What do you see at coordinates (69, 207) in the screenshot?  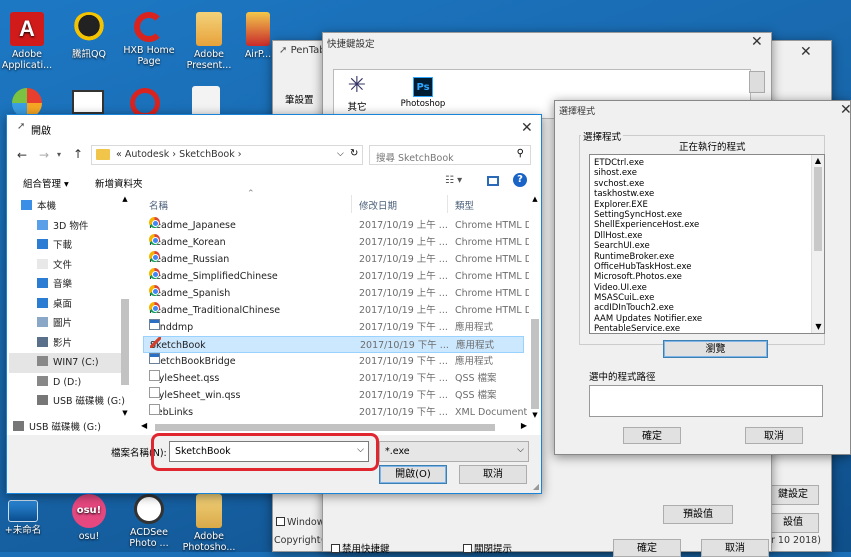 I see `nav-item: 本機` at bounding box center [69, 207].